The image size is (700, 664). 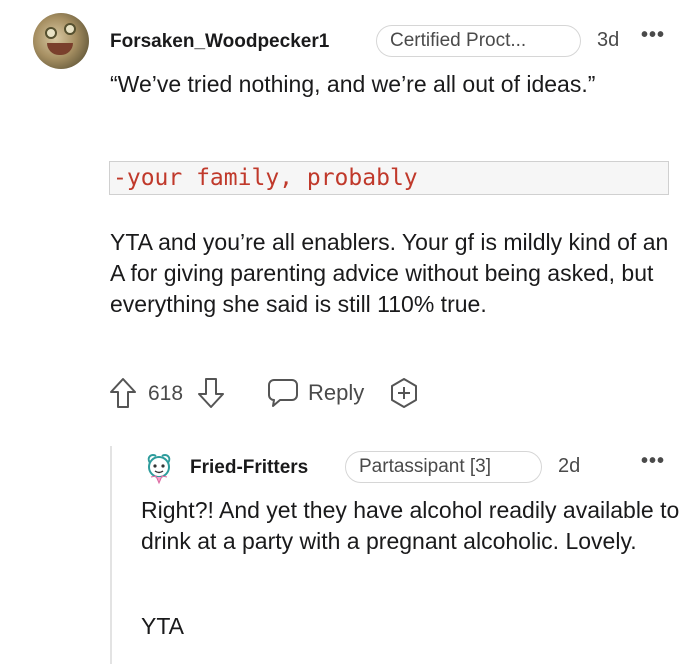 I want to click on award-icon, so click(x=404, y=393).